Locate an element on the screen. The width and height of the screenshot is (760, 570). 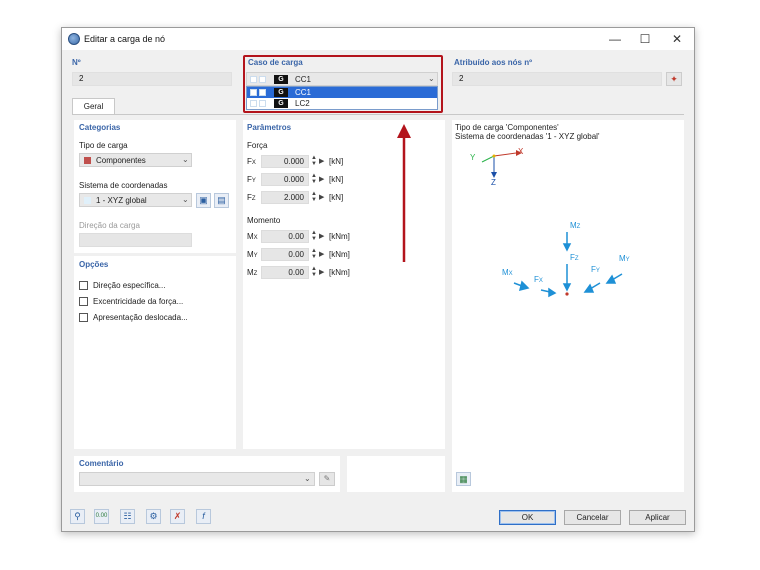
coord-label: Sistema de coordenadas is located at coordinates (123, 185).